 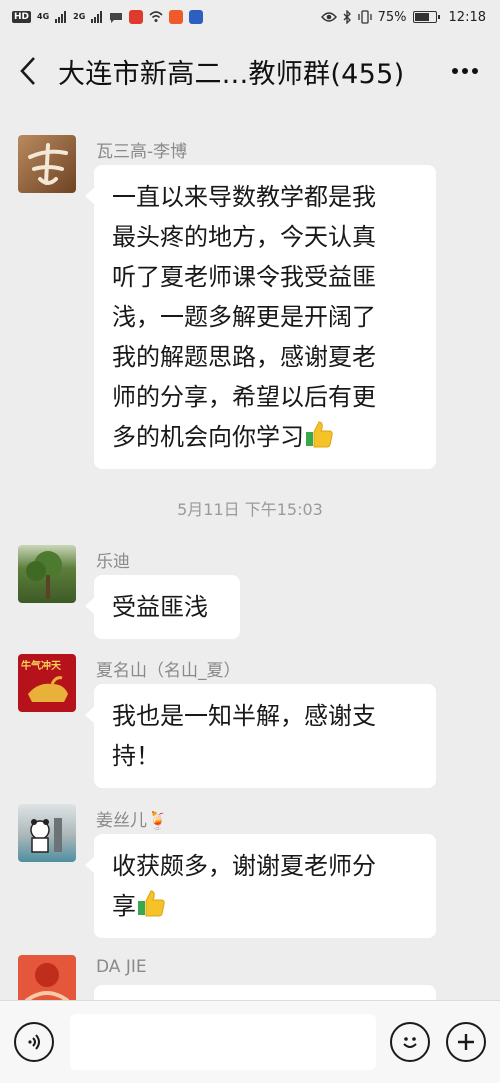 What do you see at coordinates (47, 683) in the screenshot?
I see `golden-bull-avatar: 牛气冲天` at bounding box center [47, 683].